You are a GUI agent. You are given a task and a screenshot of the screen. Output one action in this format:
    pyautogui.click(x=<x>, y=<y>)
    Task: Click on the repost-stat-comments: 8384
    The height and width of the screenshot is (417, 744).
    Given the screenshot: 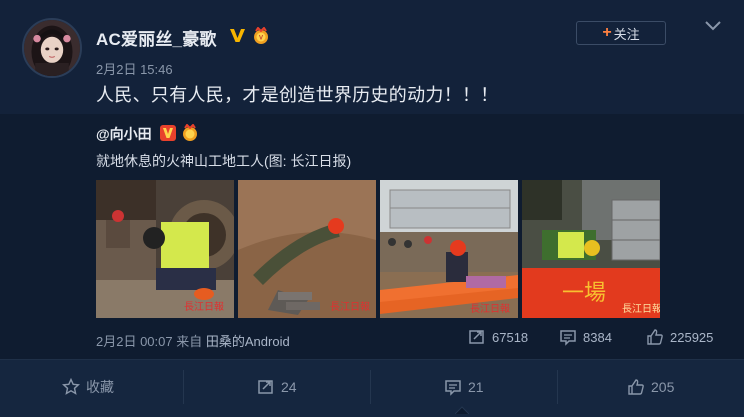 What is the action you would take?
    pyautogui.click(x=585, y=337)
    